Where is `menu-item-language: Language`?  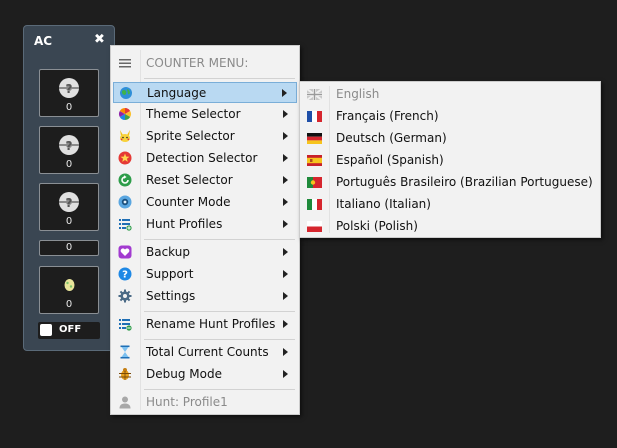
menu-item-language: Language is located at coordinates (205, 92).